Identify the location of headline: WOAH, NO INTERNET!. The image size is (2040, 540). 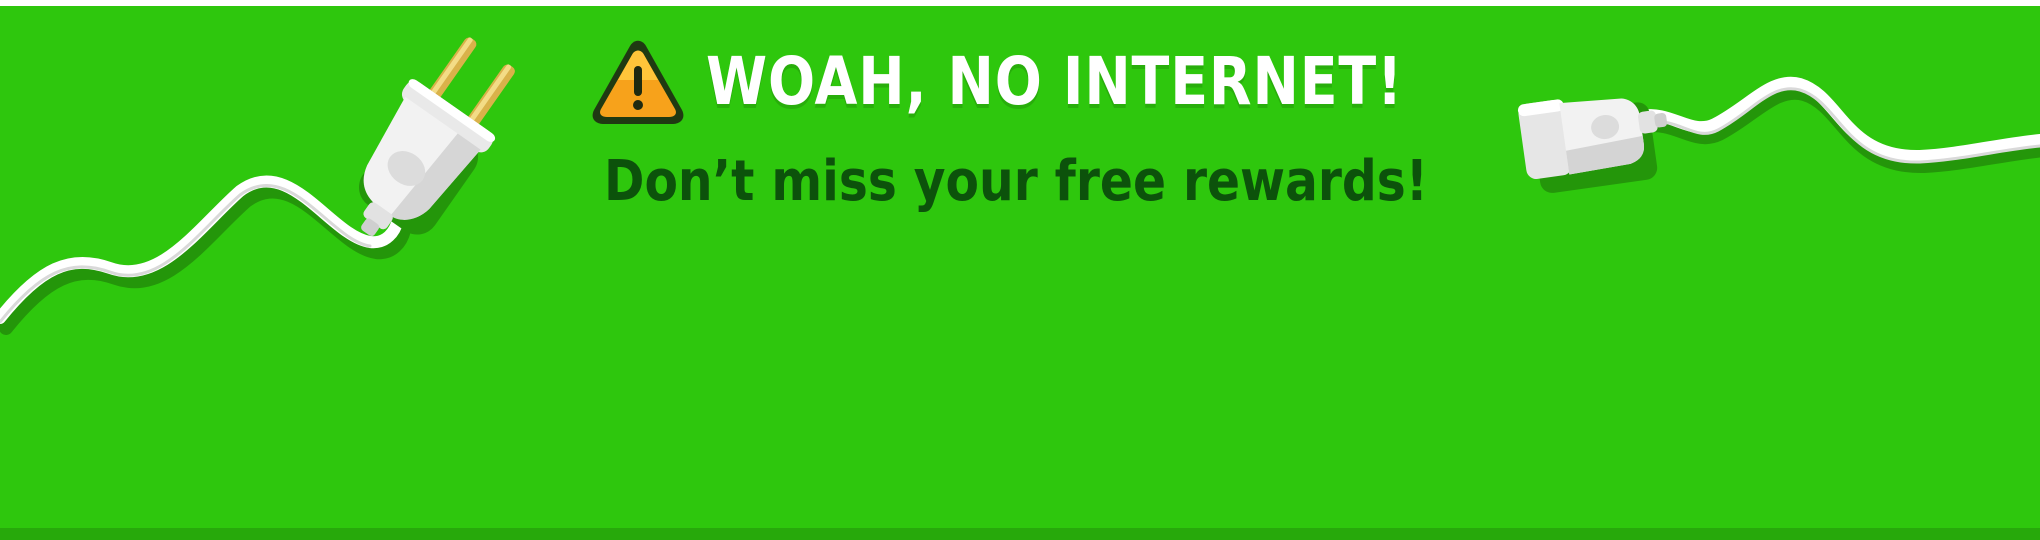
(1055, 81).